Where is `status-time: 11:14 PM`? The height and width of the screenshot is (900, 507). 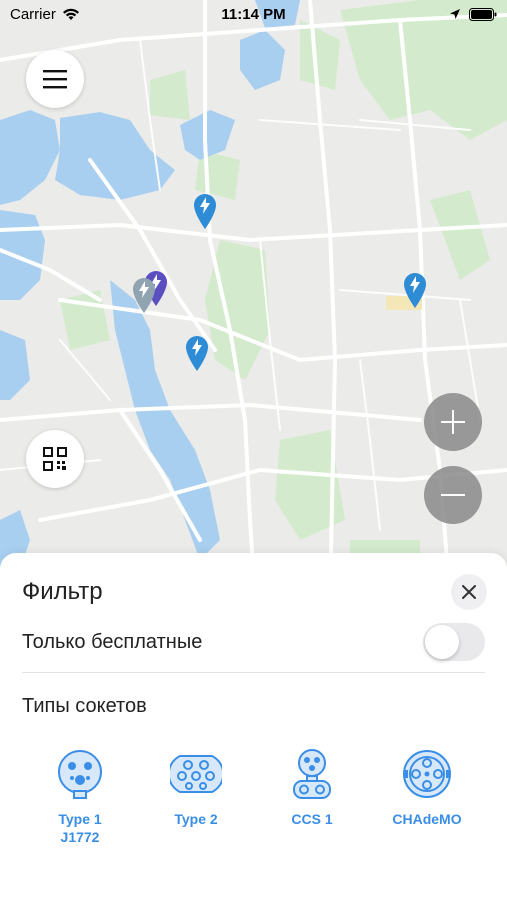 status-time: 11:14 PM is located at coordinates (253, 14).